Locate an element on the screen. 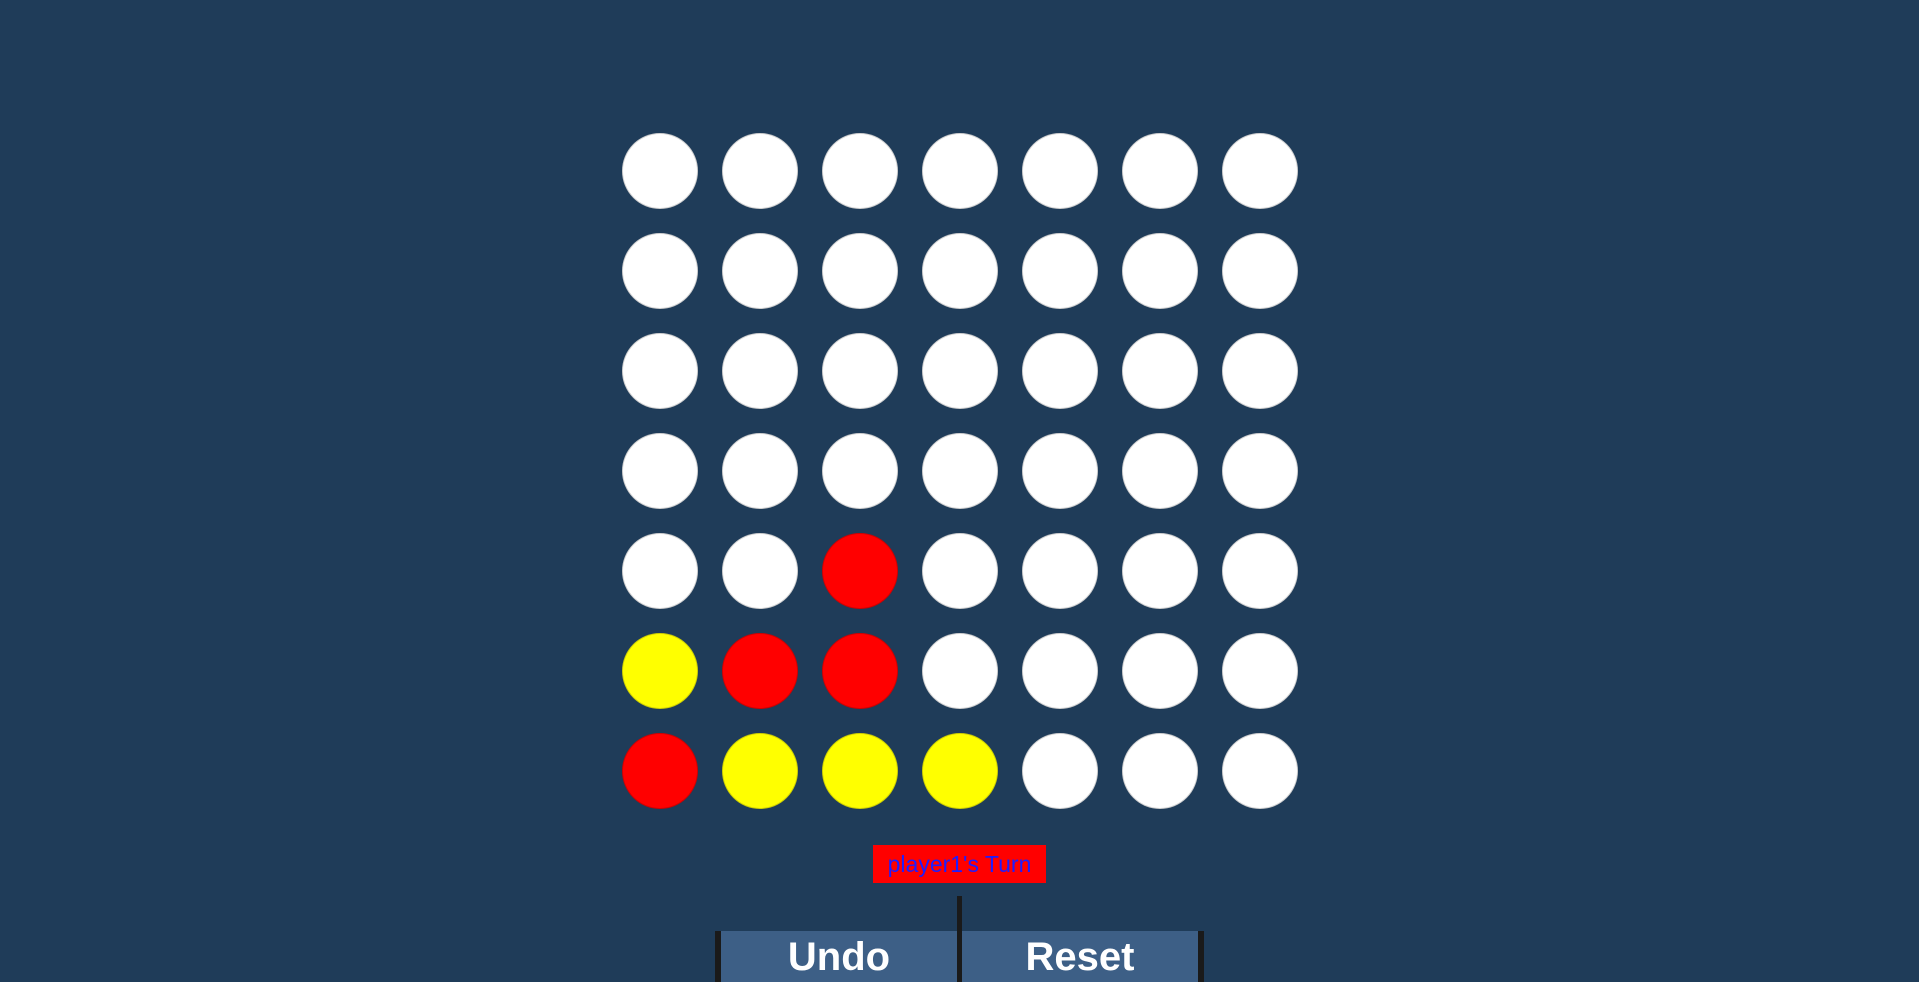  undo-button: Undo is located at coordinates (839, 956).